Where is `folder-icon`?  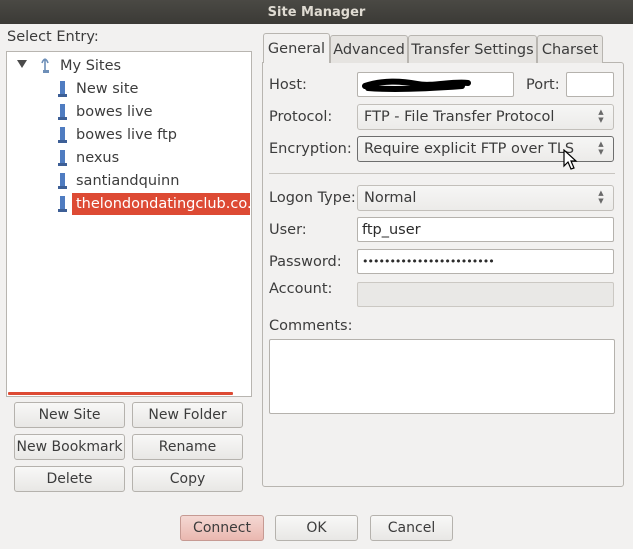 folder-icon is located at coordinates (45, 65).